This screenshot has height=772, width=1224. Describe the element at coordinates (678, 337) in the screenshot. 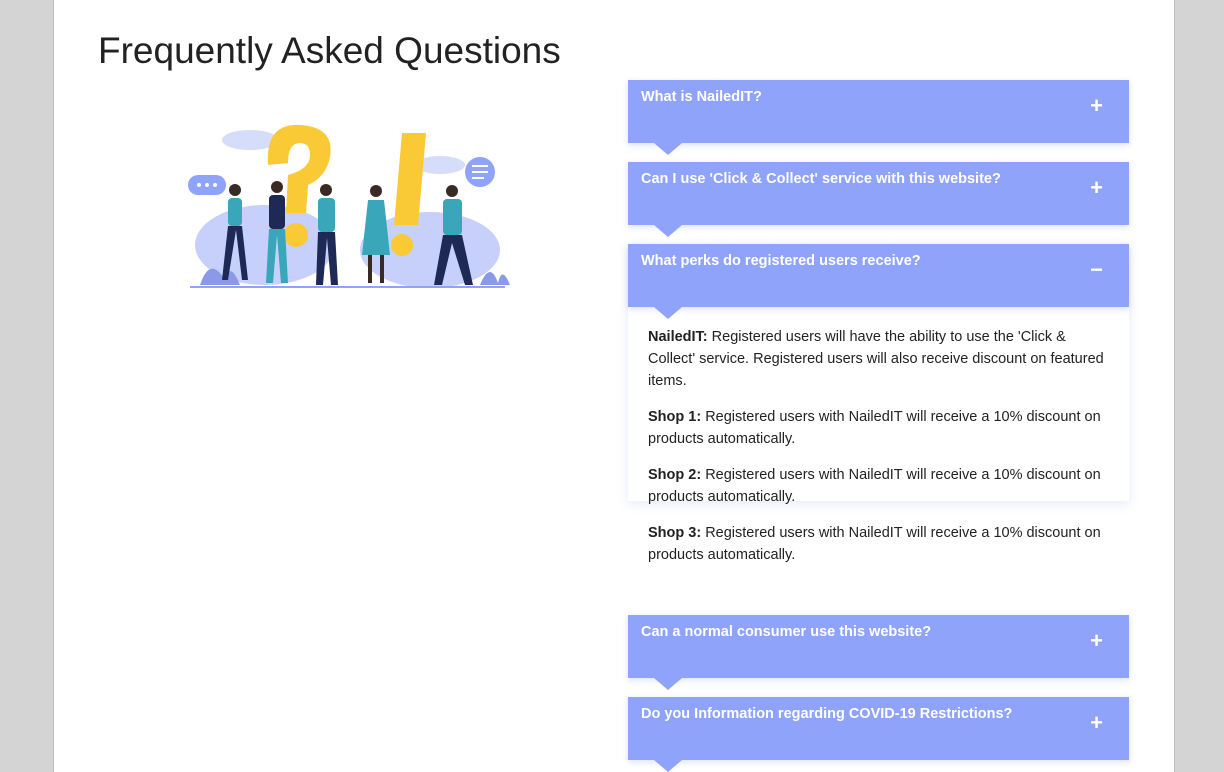

I see `answer-label: NailedIT:` at that location.